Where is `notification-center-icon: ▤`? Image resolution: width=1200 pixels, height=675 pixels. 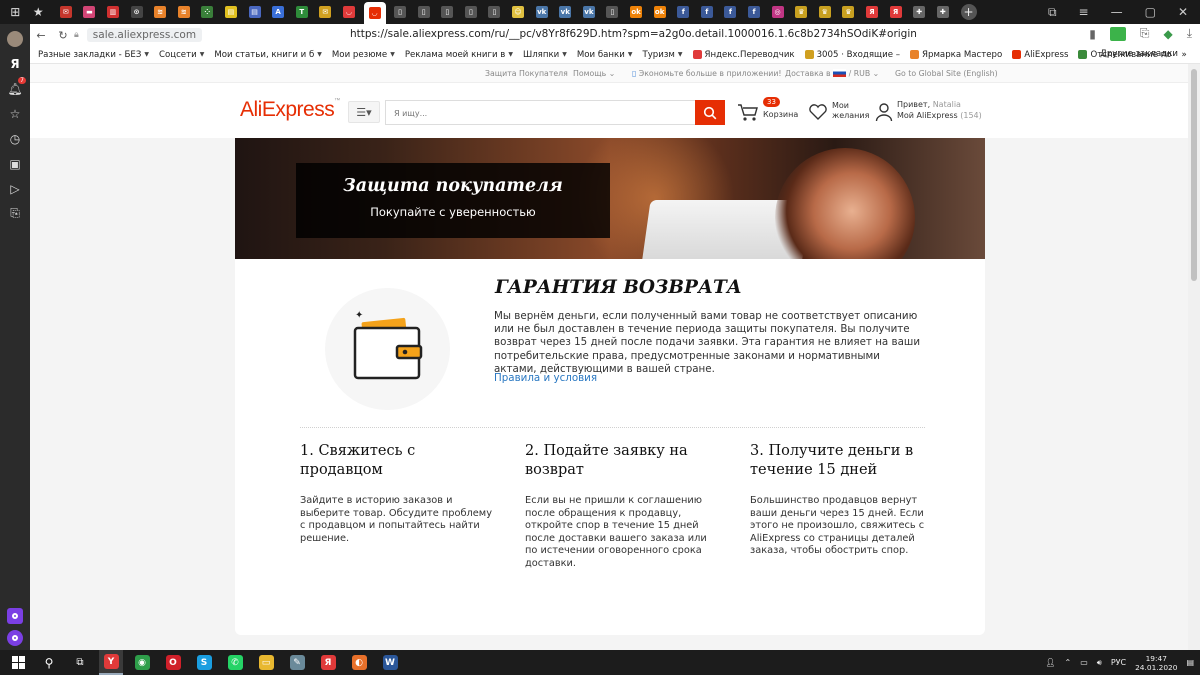 notification-center-icon: ▤ is located at coordinates (1190, 662).